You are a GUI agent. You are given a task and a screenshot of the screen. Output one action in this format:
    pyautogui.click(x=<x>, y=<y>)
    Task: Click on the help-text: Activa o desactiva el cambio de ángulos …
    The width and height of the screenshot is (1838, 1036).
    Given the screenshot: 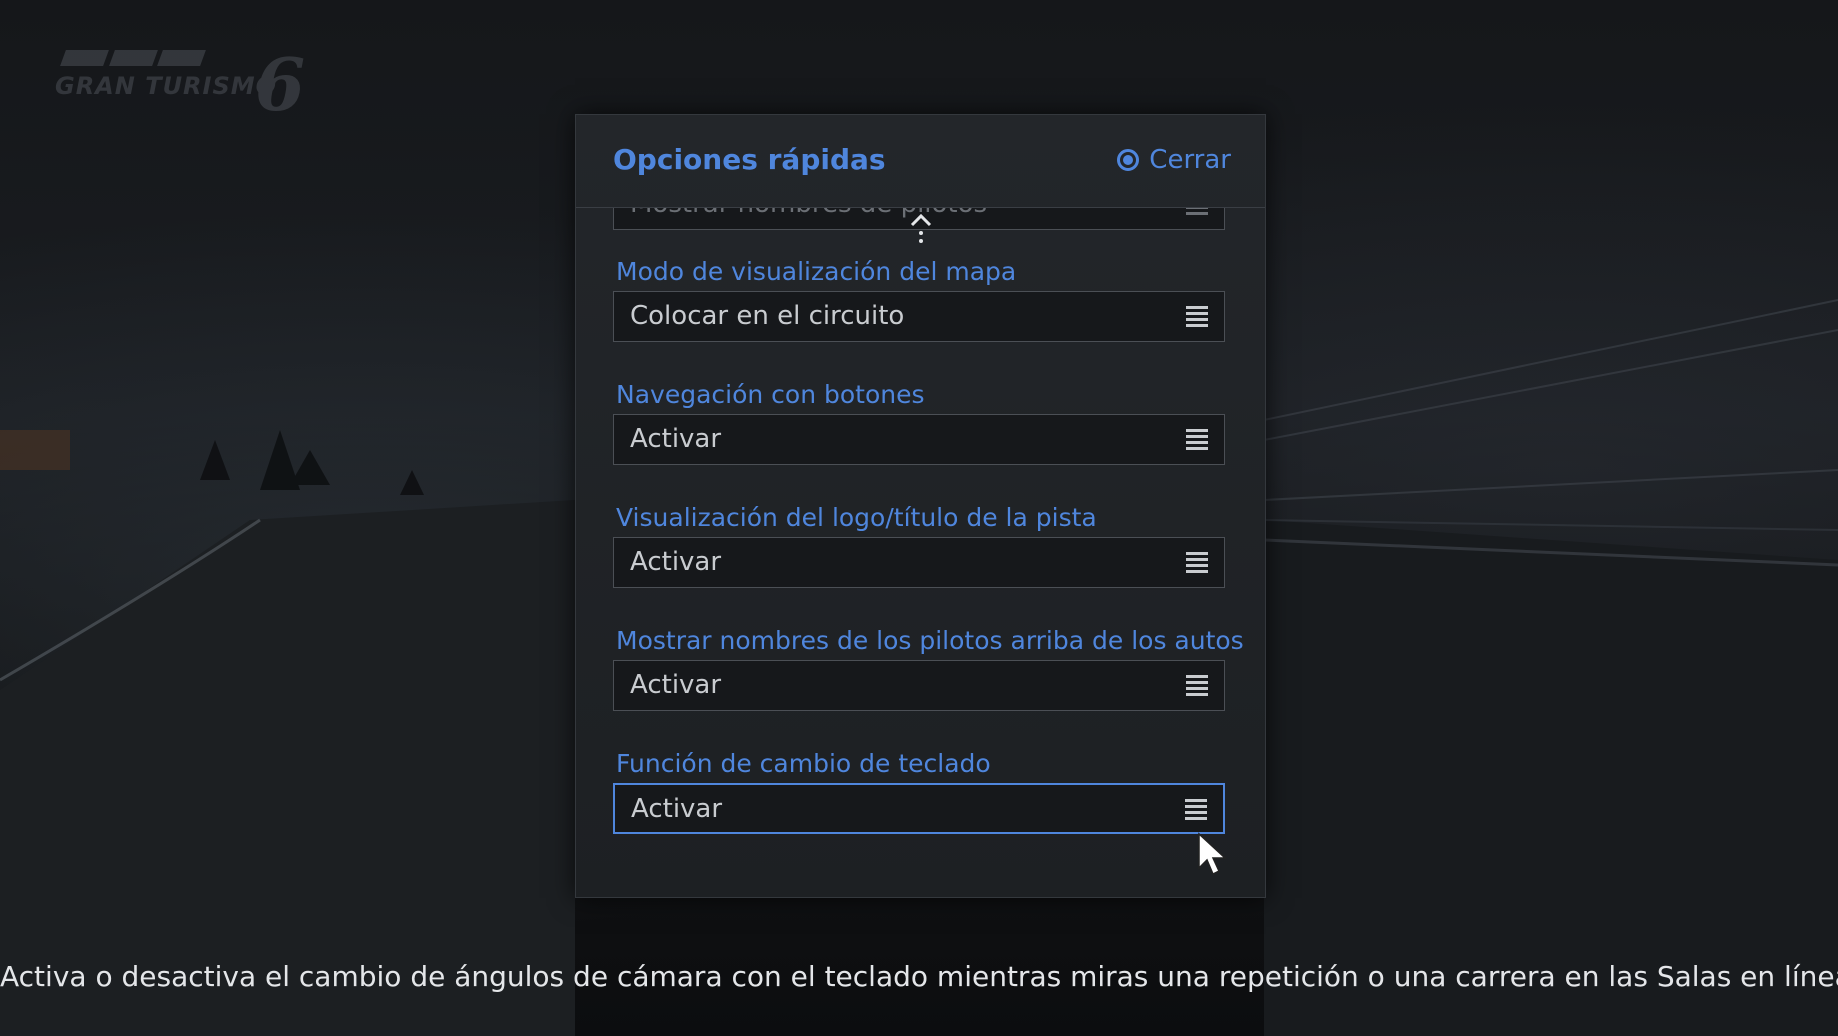 What is the action you would take?
    pyautogui.click(x=919, y=976)
    